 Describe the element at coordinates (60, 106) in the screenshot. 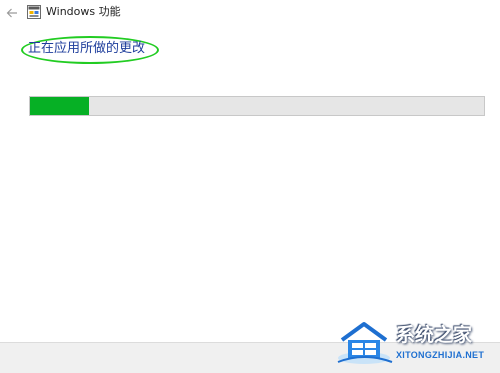

I see `progress-bar-fill` at that location.